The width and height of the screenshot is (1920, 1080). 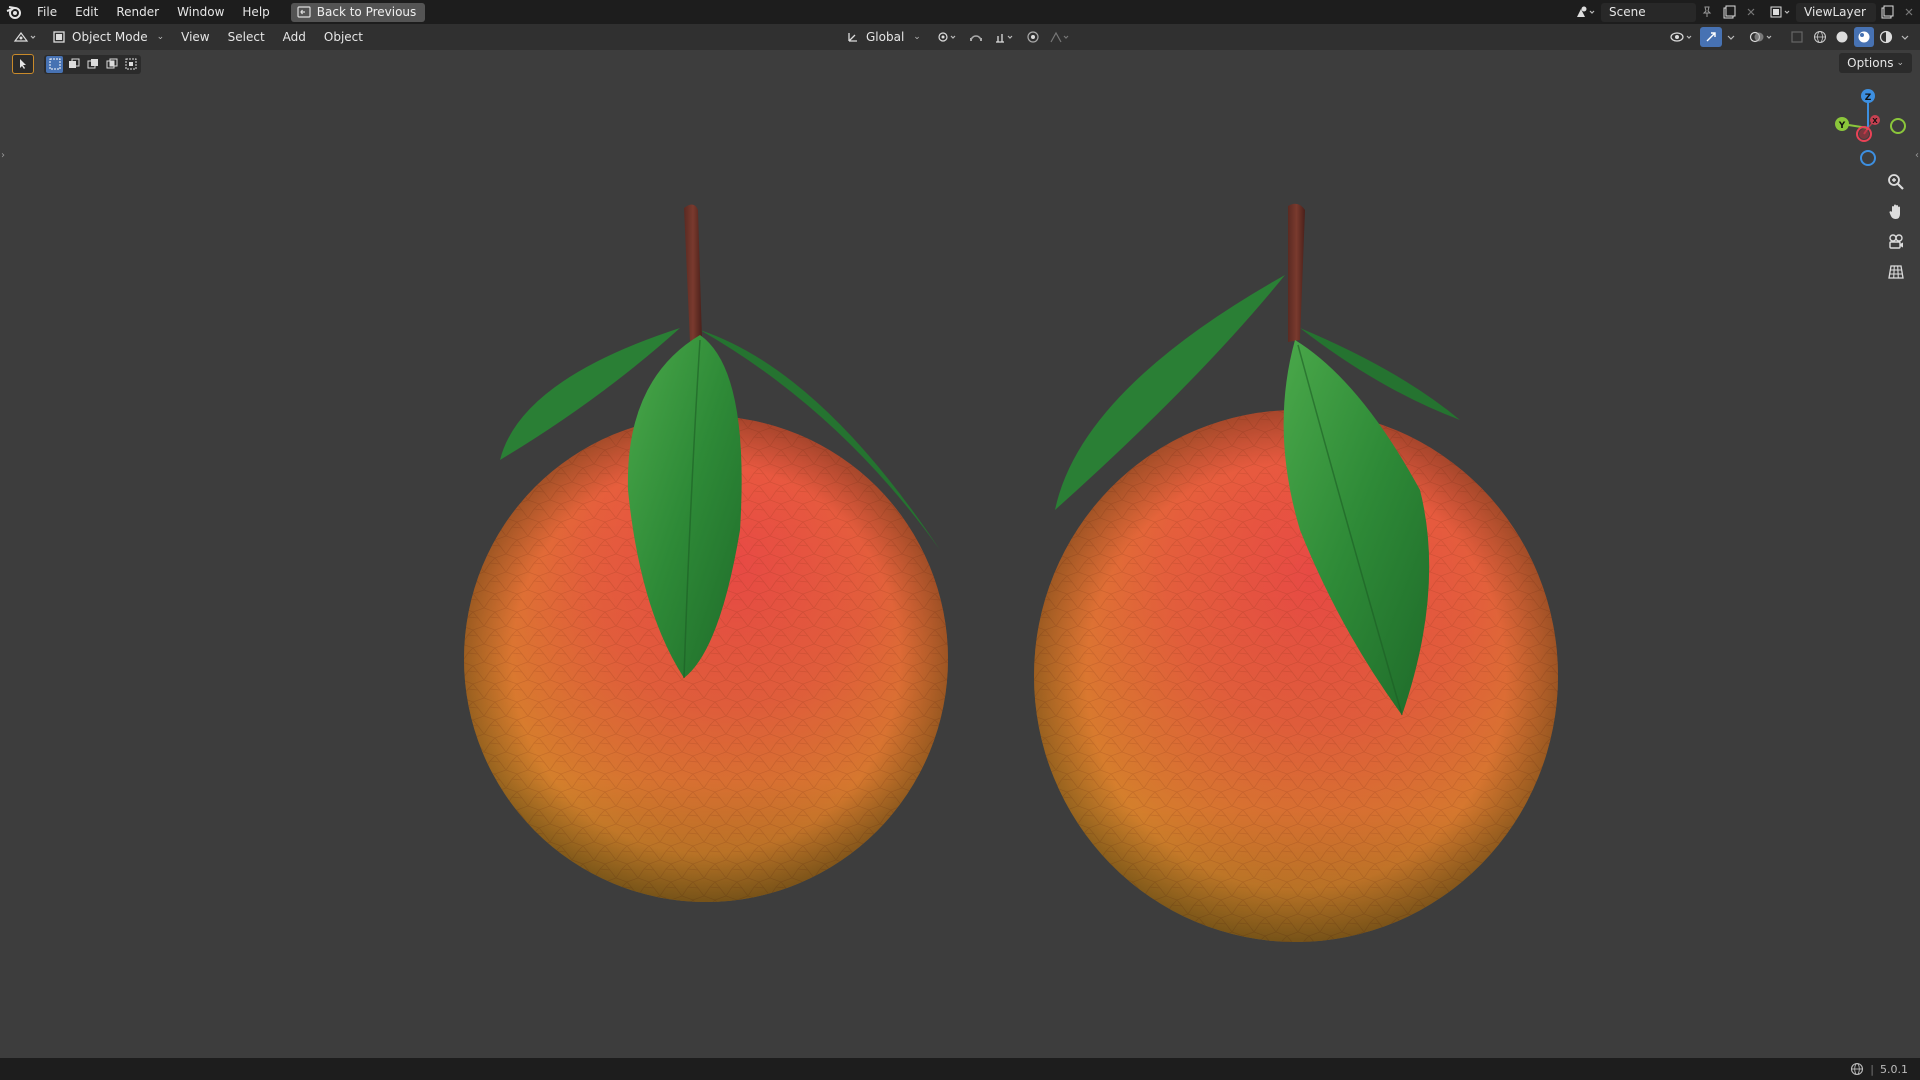 What do you see at coordinates (693, 273) in the screenshot?
I see `fruit-left-stem` at bounding box center [693, 273].